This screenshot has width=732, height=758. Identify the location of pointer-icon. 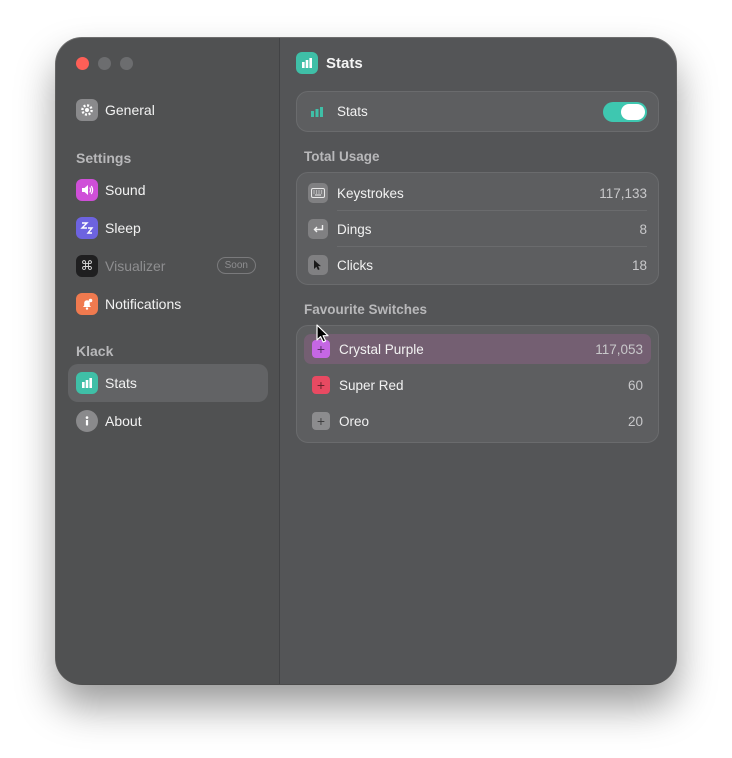
(318, 265).